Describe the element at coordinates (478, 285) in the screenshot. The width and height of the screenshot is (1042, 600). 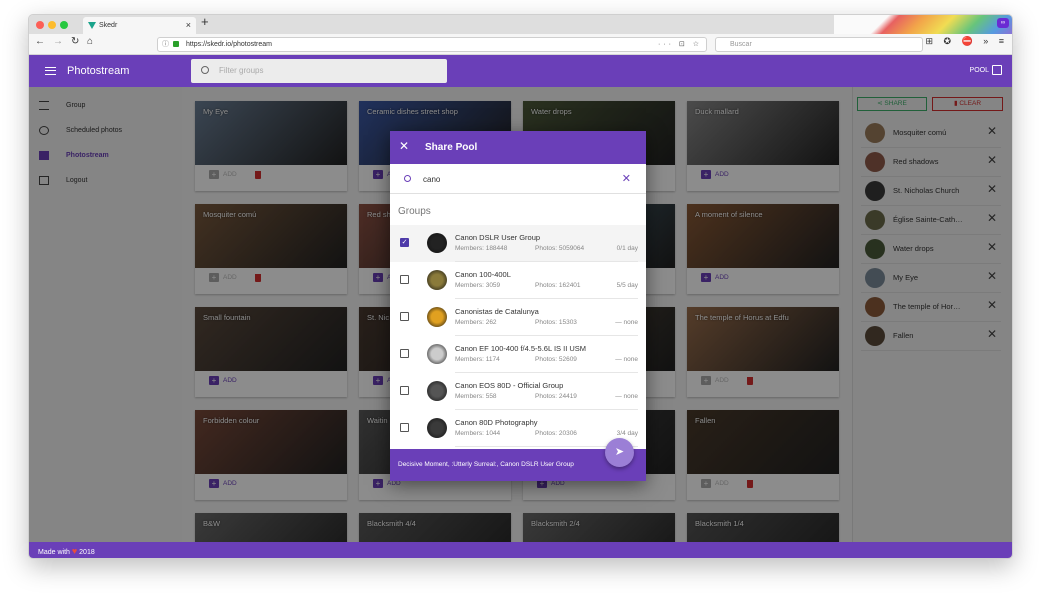
I see `group-members: Members: 3059` at that location.